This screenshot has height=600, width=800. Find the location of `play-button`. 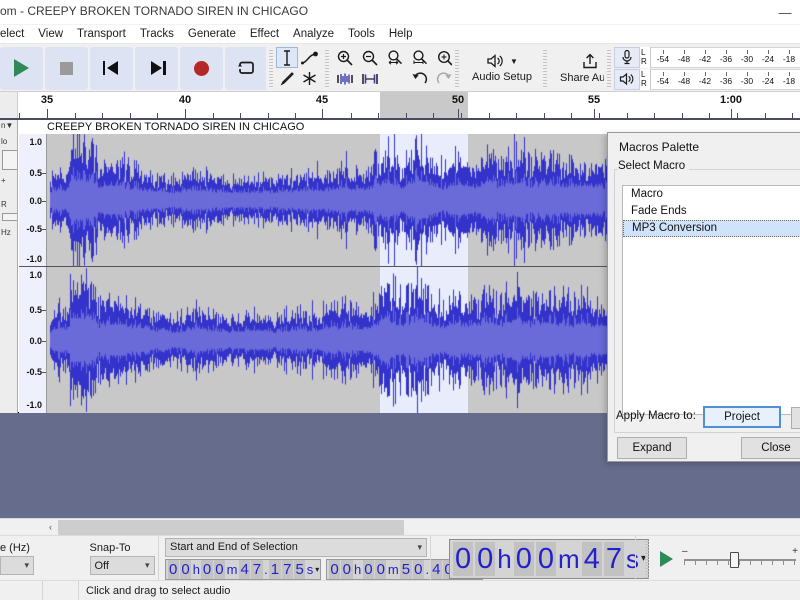

play-button is located at coordinates (21, 68).